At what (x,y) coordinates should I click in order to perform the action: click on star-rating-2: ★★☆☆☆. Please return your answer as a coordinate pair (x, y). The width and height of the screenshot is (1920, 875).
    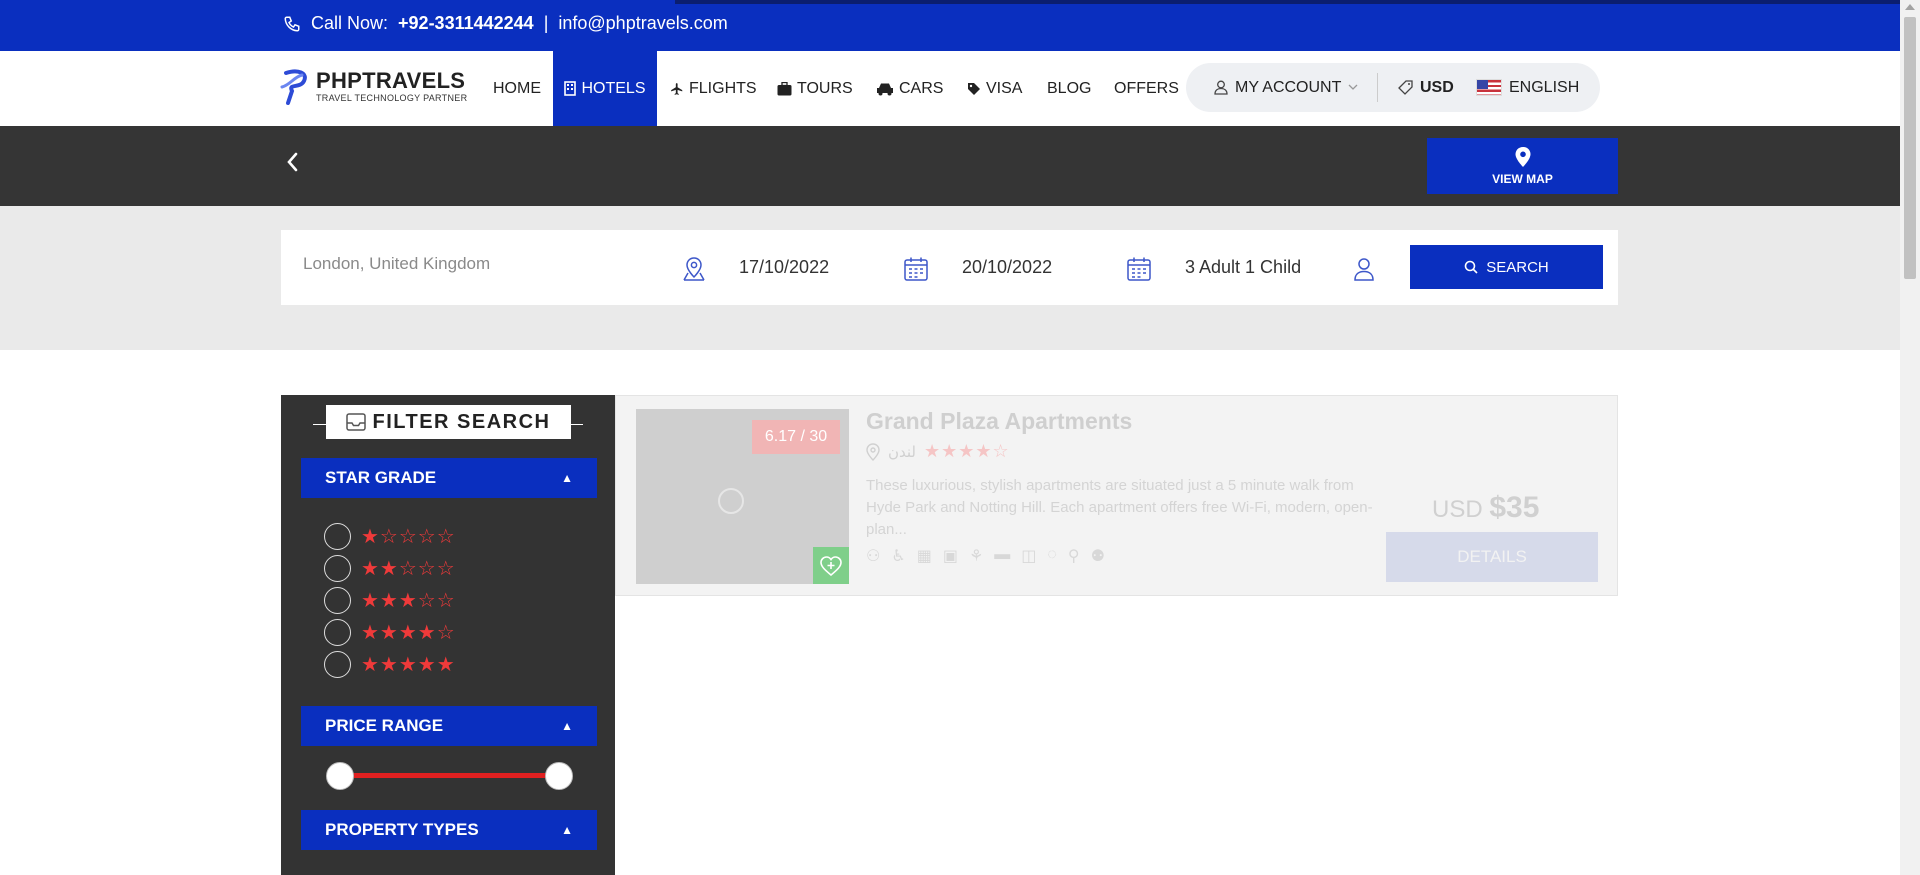
    Looking at the image, I should click on (408, 568).